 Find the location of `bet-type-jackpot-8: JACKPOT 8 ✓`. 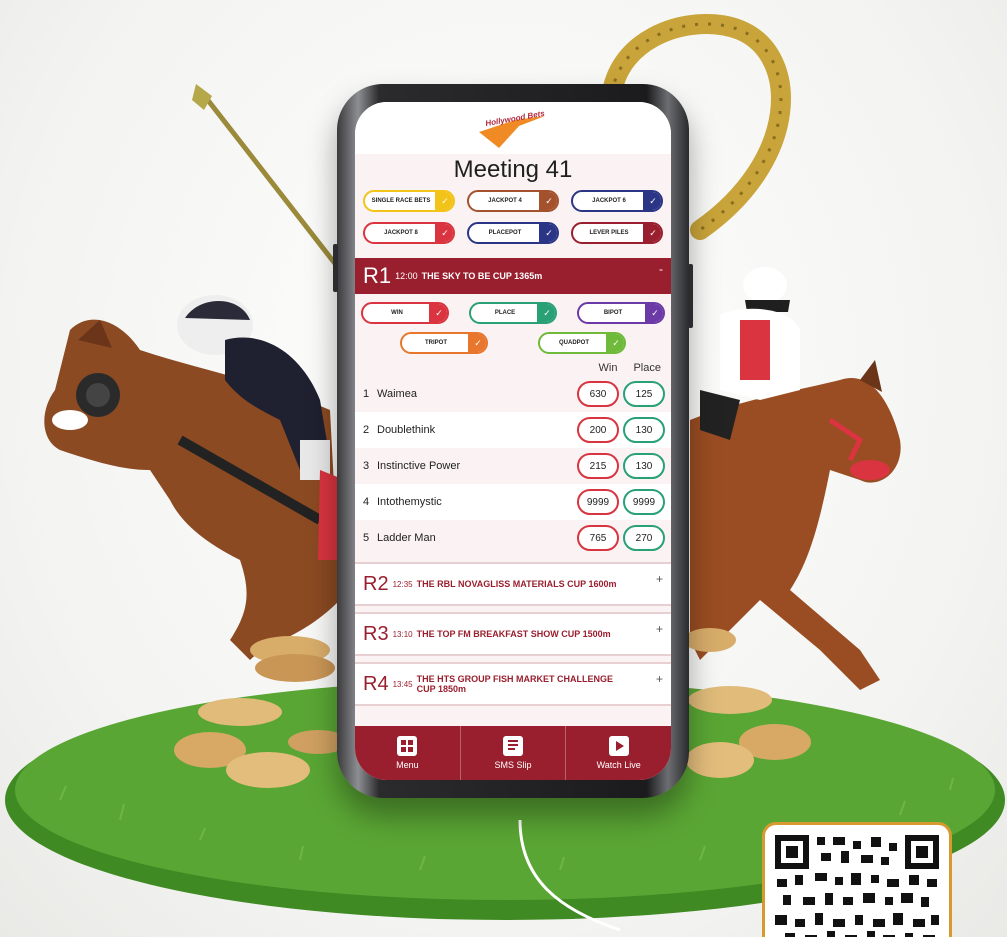

bet-type-jackpot-8: JACKPOT 8 ✓ is located at coordinates (409, 233).